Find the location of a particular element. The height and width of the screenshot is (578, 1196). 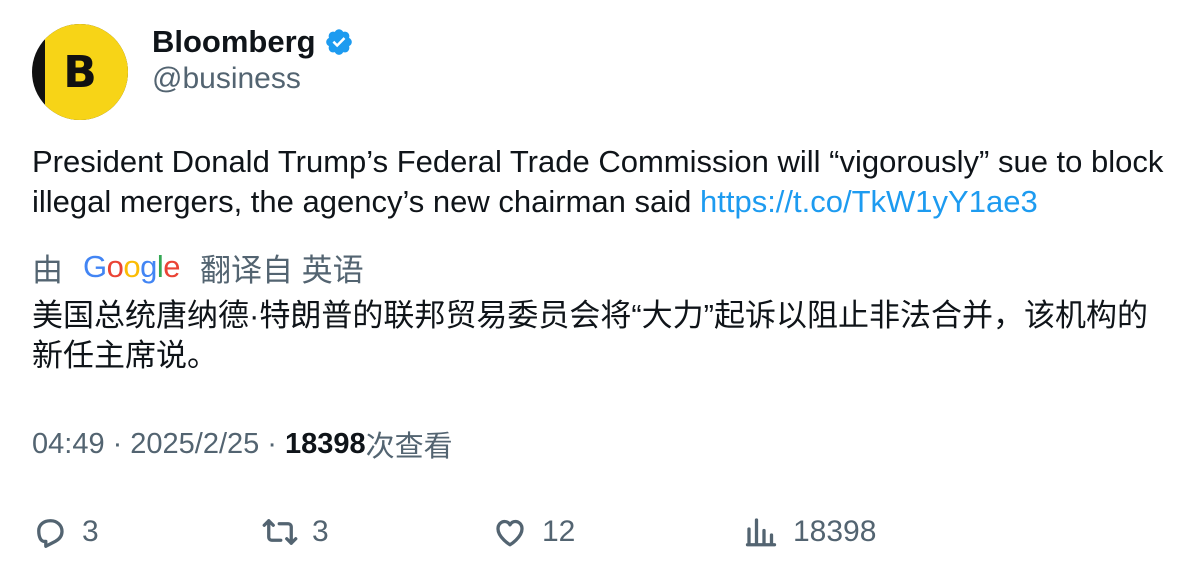

translation-suffix: 翻译自 英语 is located at coordinates (282, 270).